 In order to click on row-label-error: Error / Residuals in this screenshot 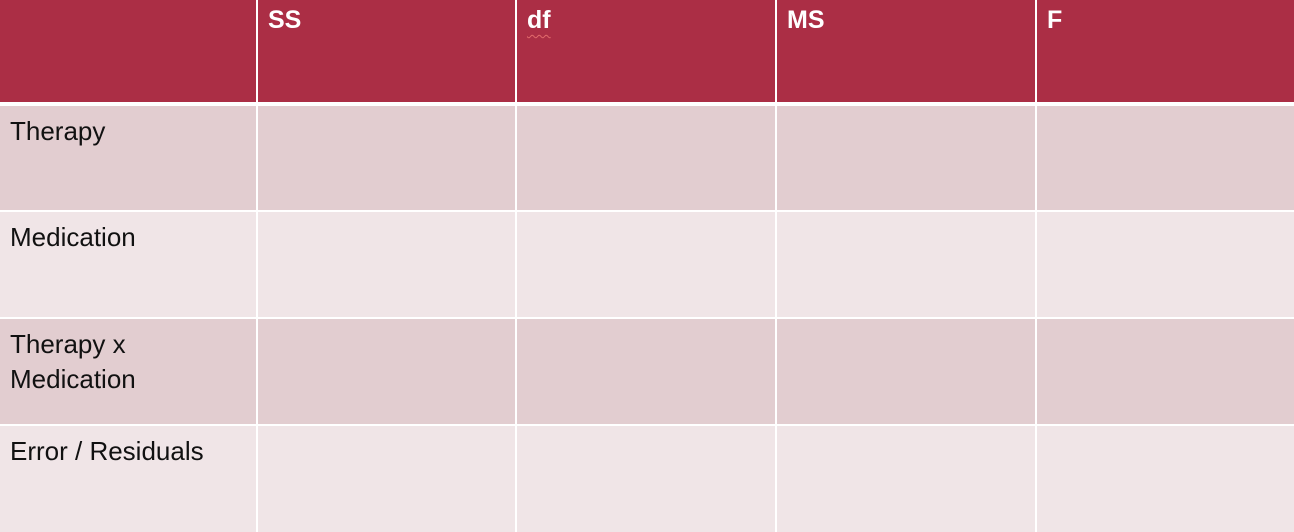, I will do `click(128, 478)`.